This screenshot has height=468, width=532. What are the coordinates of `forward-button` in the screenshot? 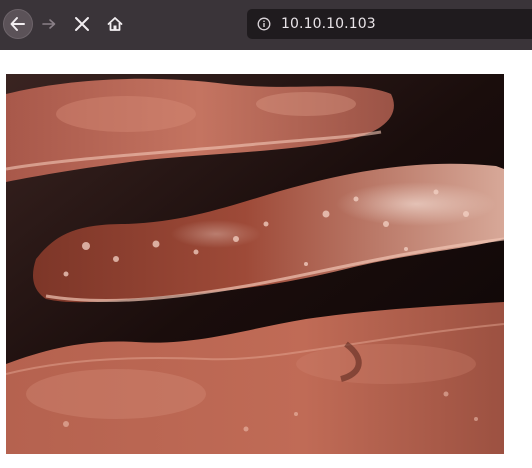 It's located at (49, 24).